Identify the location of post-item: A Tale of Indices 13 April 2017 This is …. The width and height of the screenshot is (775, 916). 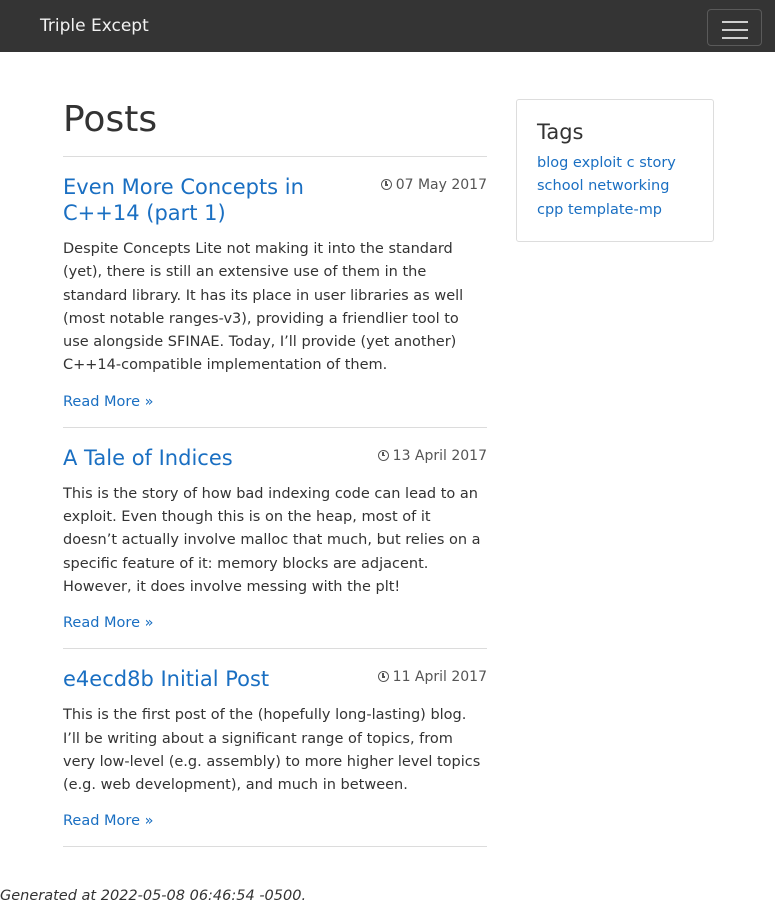
(275, 539).